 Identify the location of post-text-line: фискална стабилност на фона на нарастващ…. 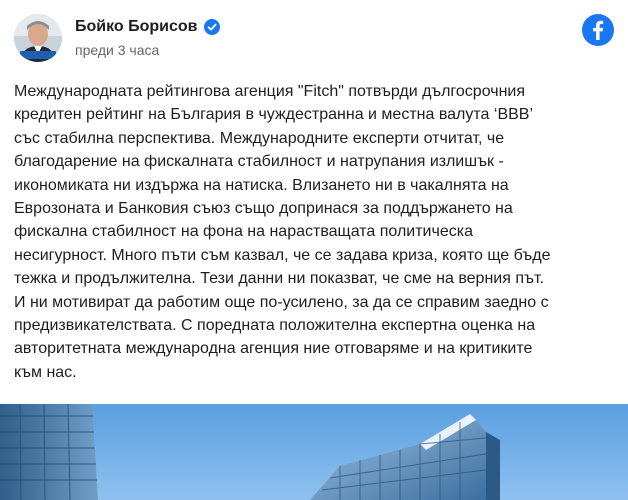
(243, 232).